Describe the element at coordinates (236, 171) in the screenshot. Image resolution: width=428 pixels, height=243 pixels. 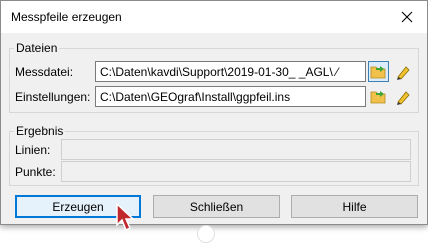
I see `points-output` at that location.